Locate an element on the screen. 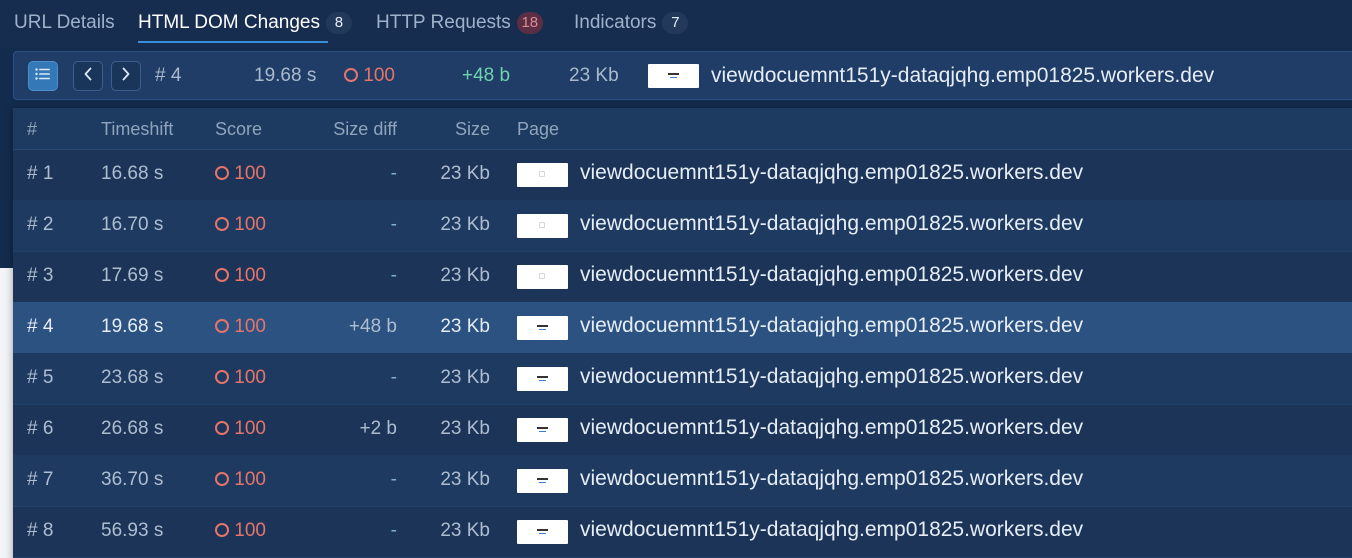  row-size-diff: +48 b is located at coordinates (372, 326).